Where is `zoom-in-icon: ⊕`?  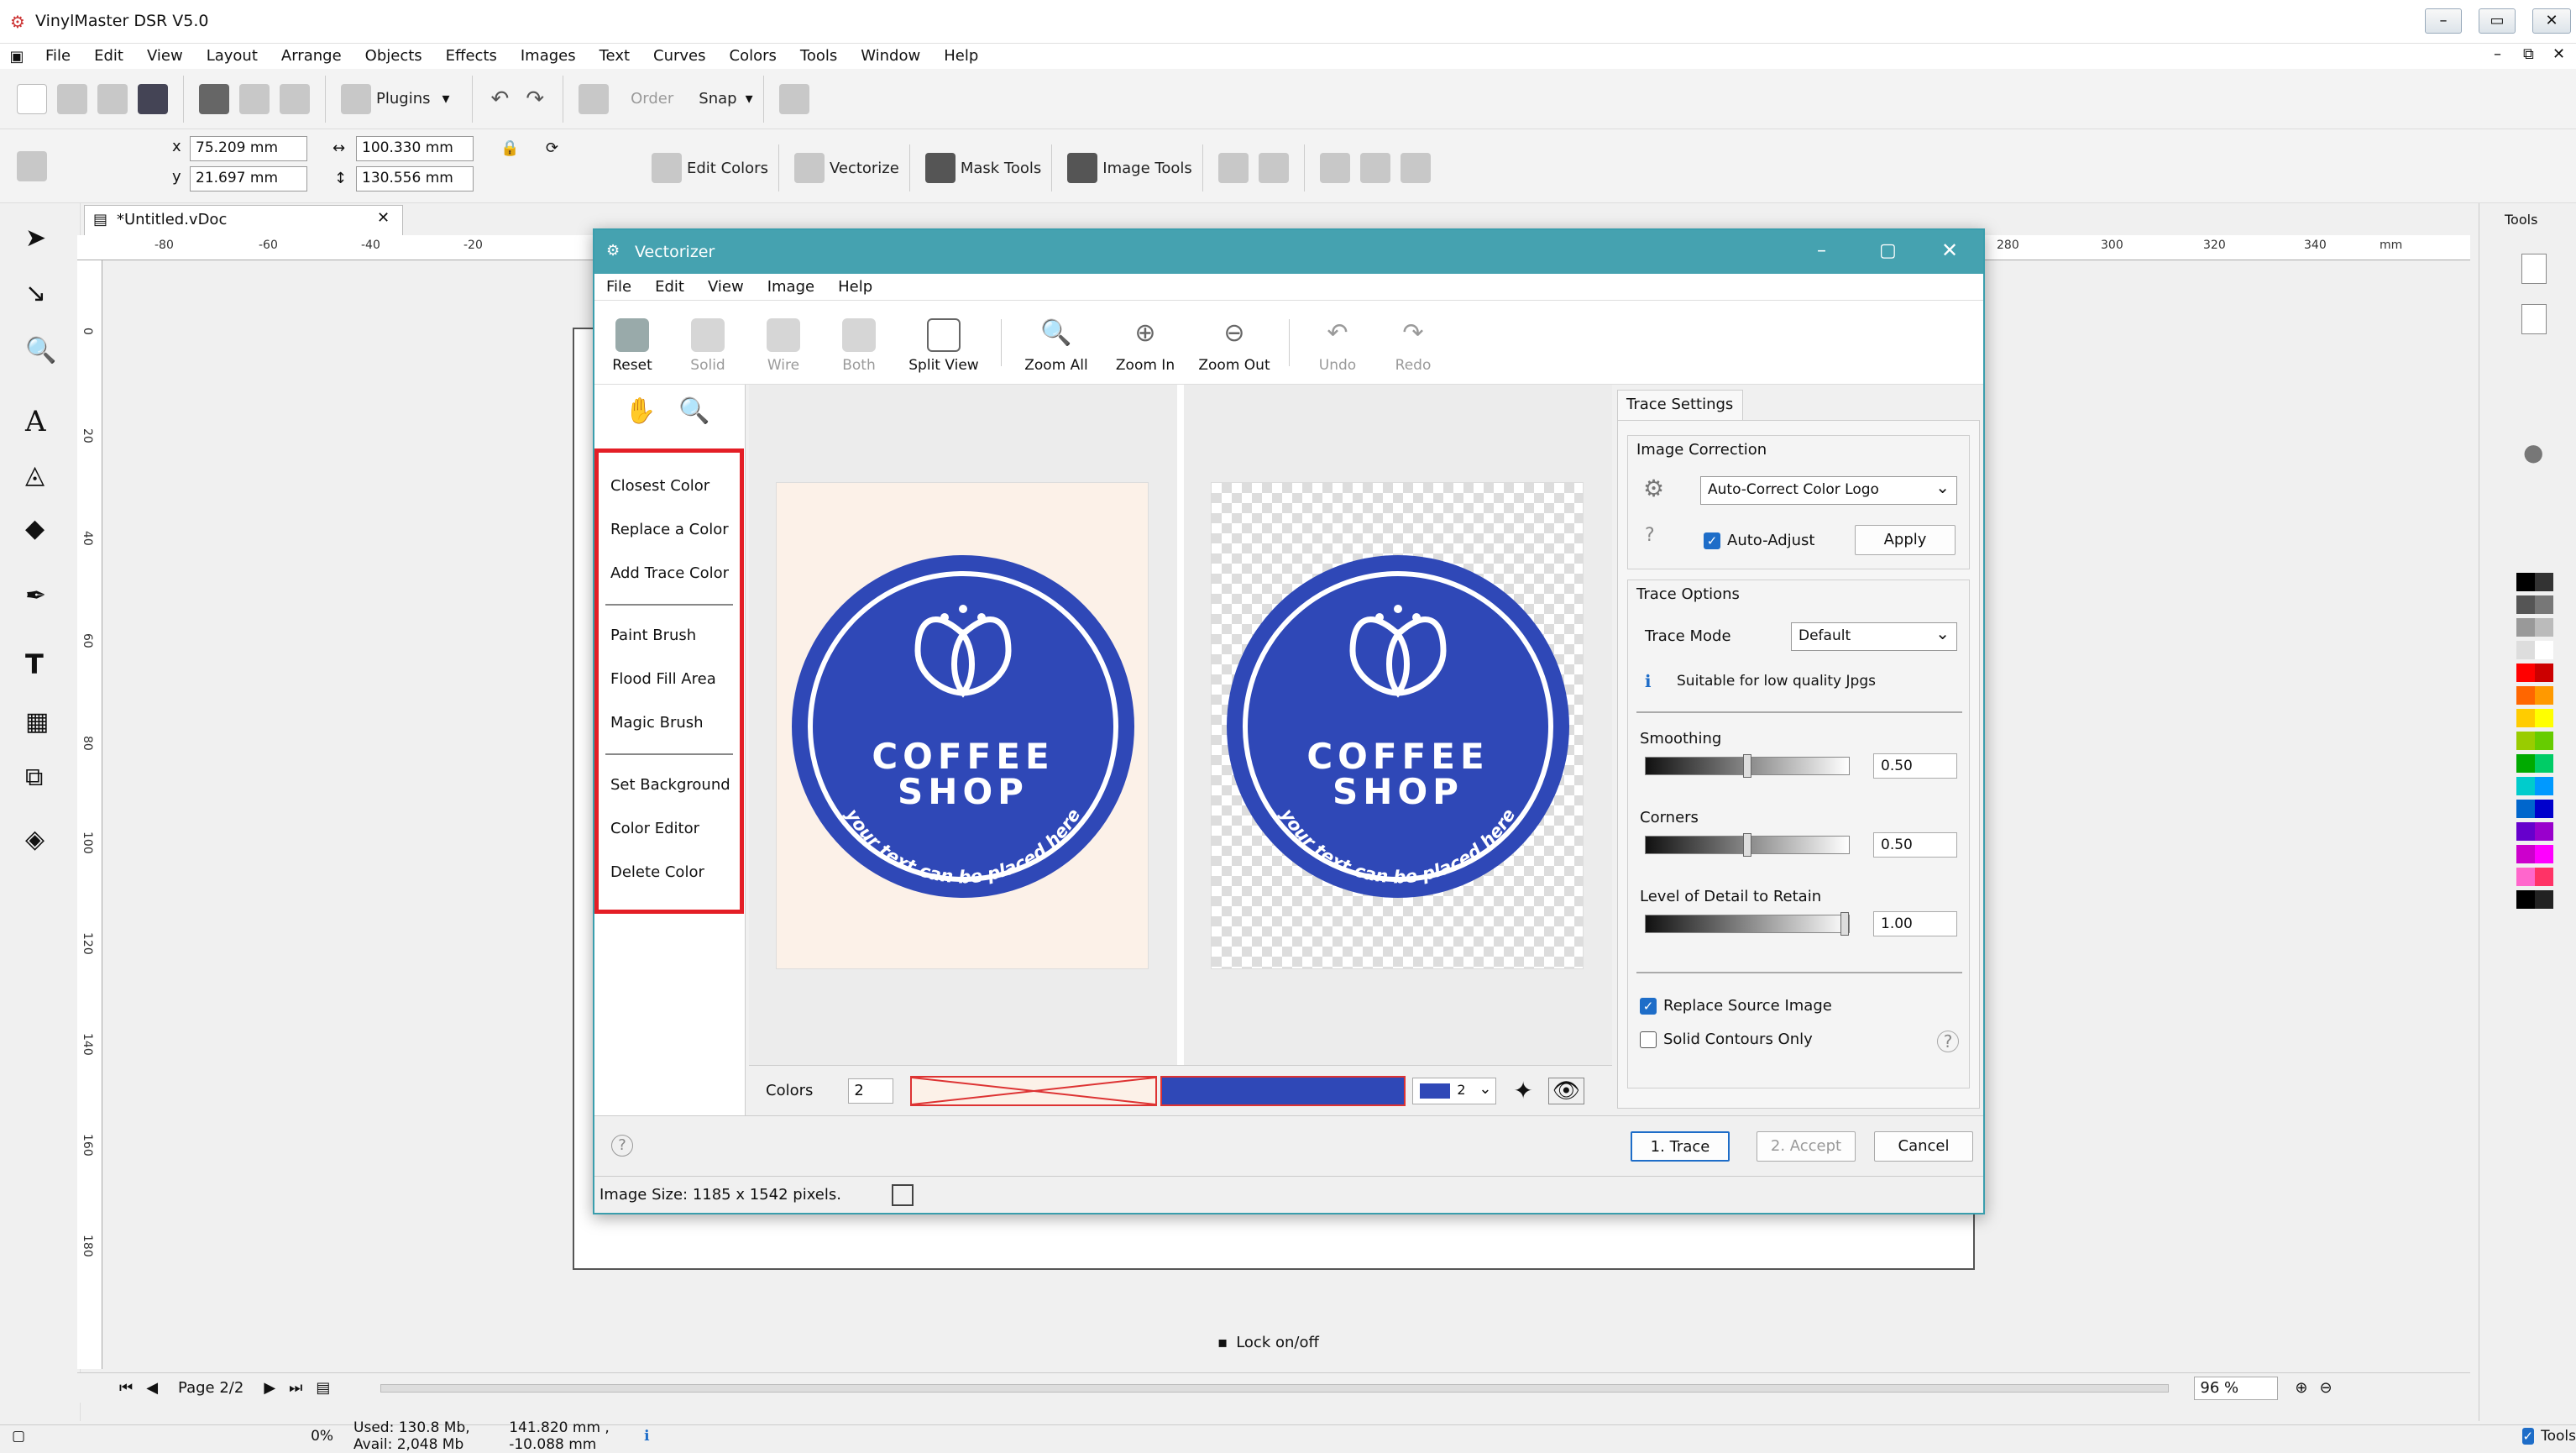 zoom-in-icon: ⊕ is located at coordinates (2301, 1388).